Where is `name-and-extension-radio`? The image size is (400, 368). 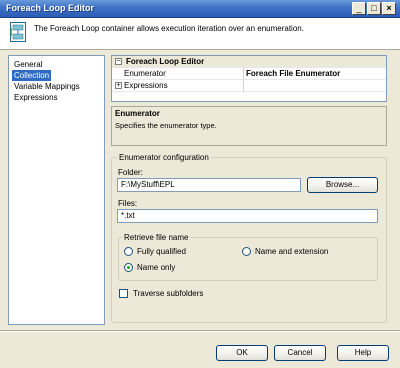
name-and-extension-radio is located at coordinates (246, 251).